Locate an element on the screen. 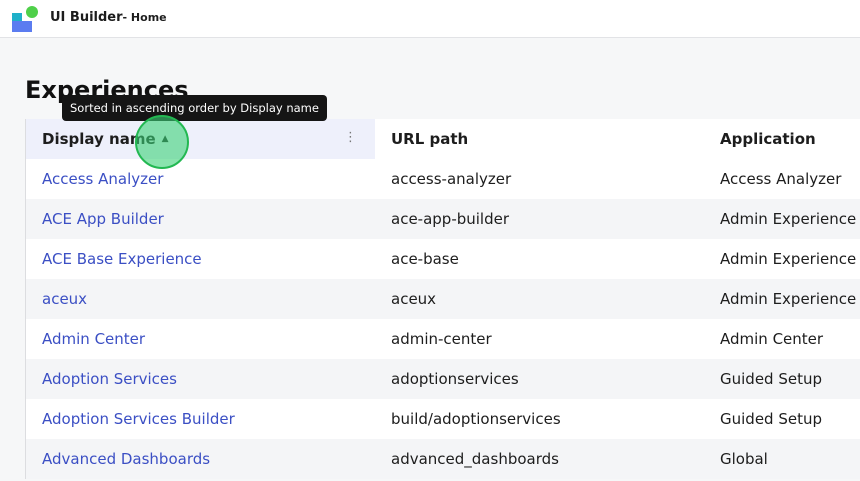 This screenshot has width=860, height=481. experience-link: aceux is located at coordinates (64, 299).